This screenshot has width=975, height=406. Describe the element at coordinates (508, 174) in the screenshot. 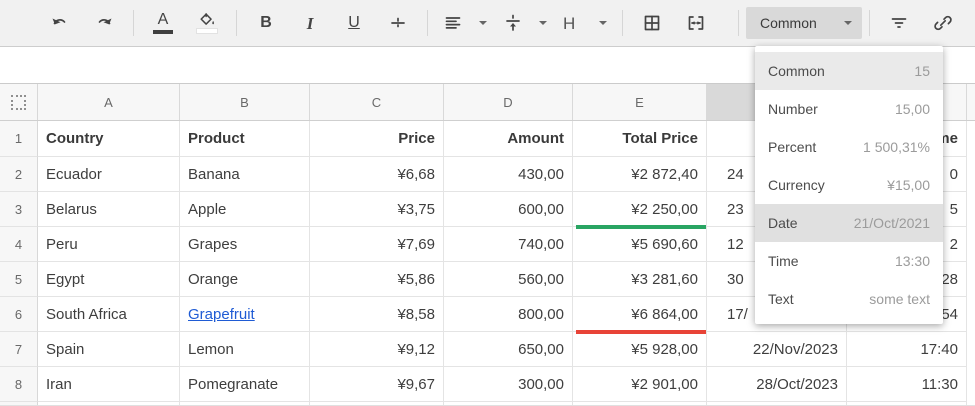

I see `cell-D2: 430,00` at that location.